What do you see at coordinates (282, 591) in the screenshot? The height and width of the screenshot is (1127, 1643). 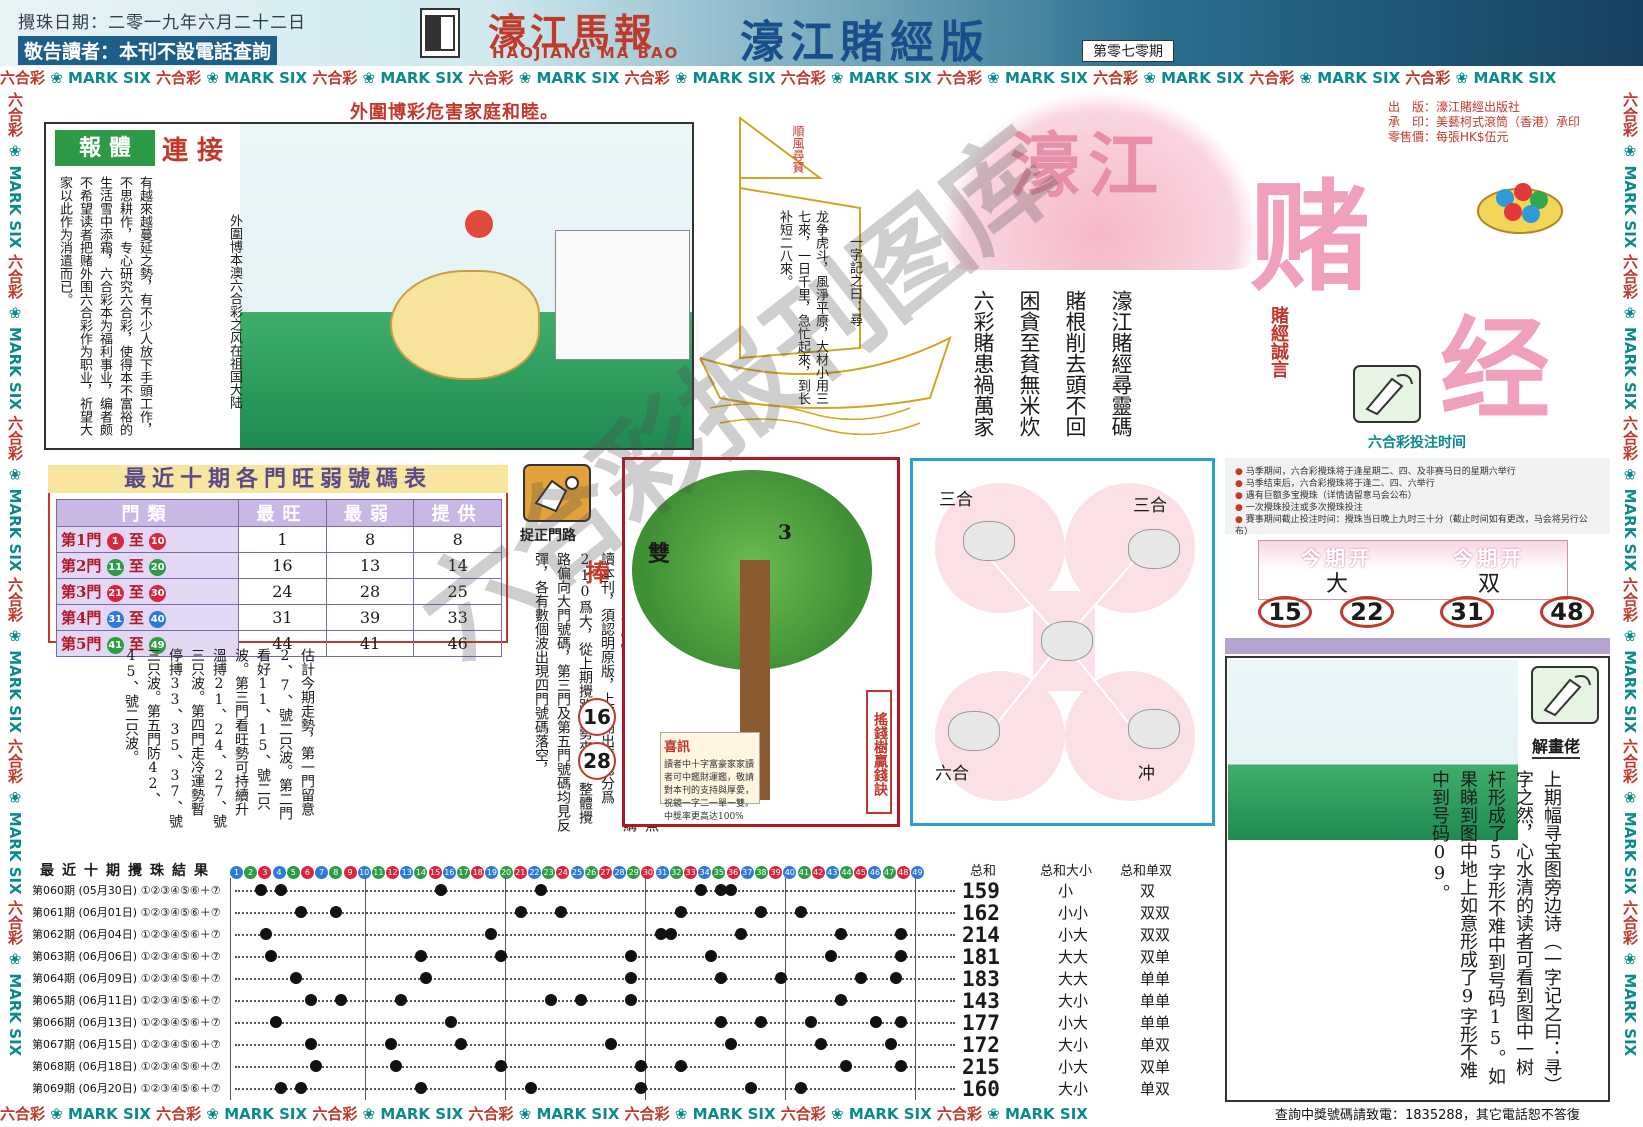 I see `hot-cell: 24` at bounding box center [282, 591].